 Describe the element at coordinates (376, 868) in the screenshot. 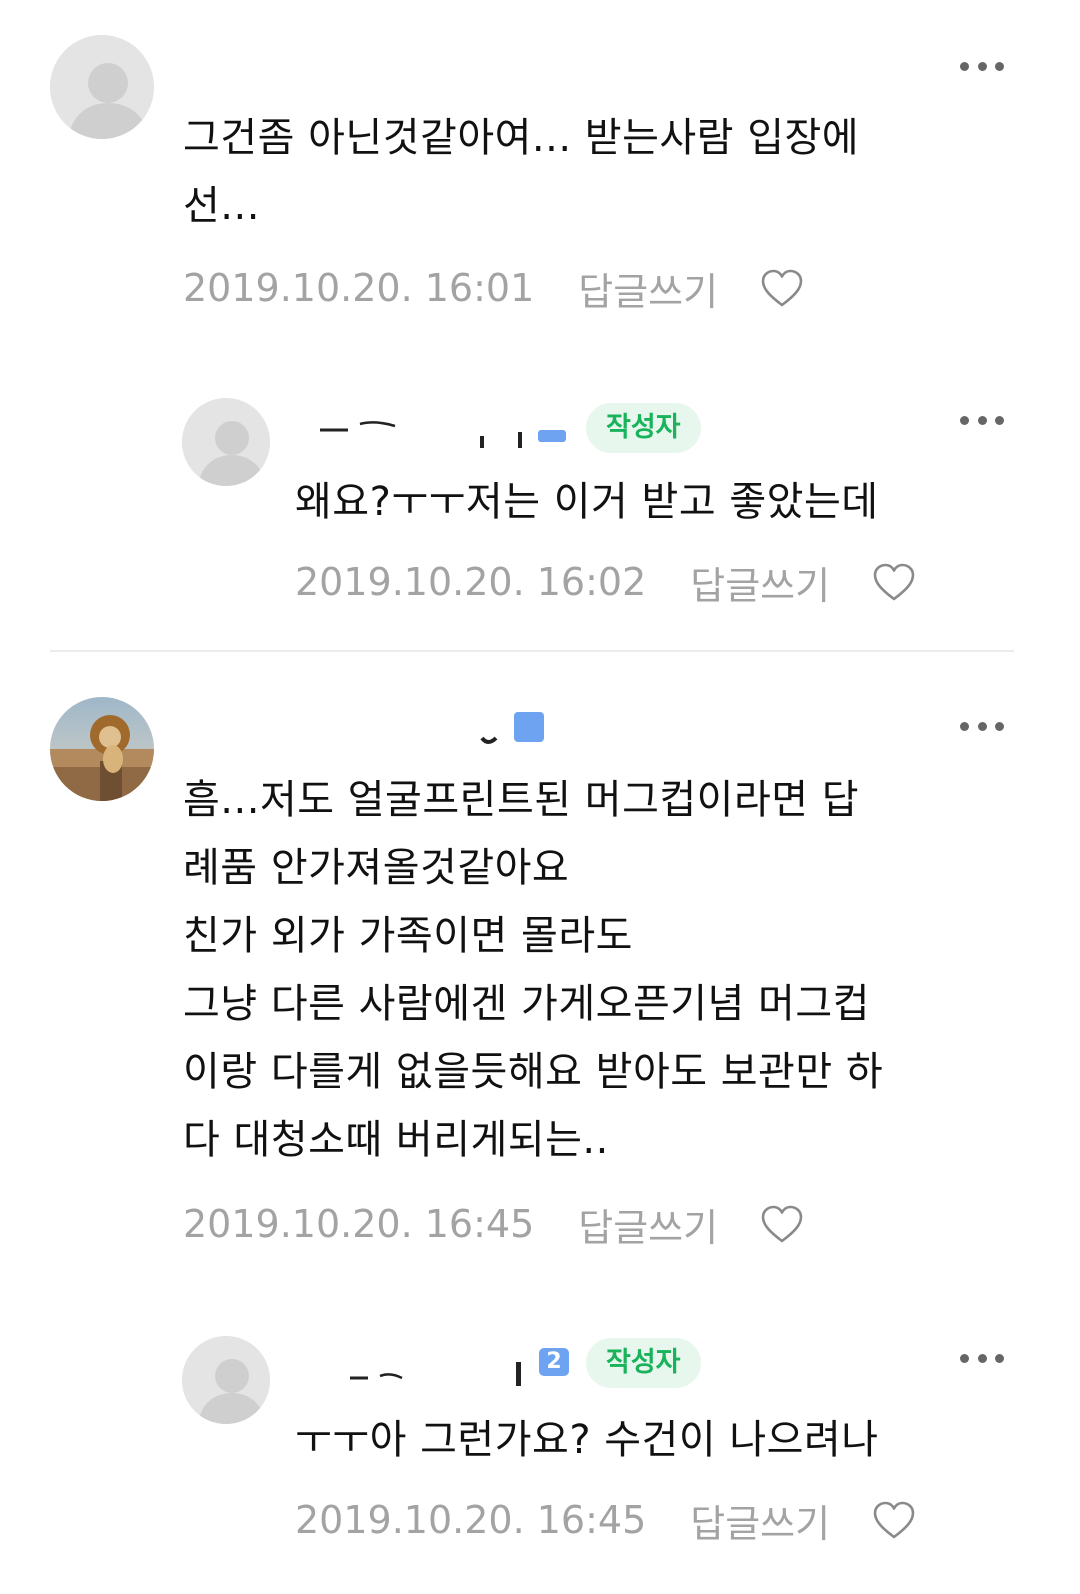

I see `comment-text-line: 례품 안가져올것같아요` at that location.